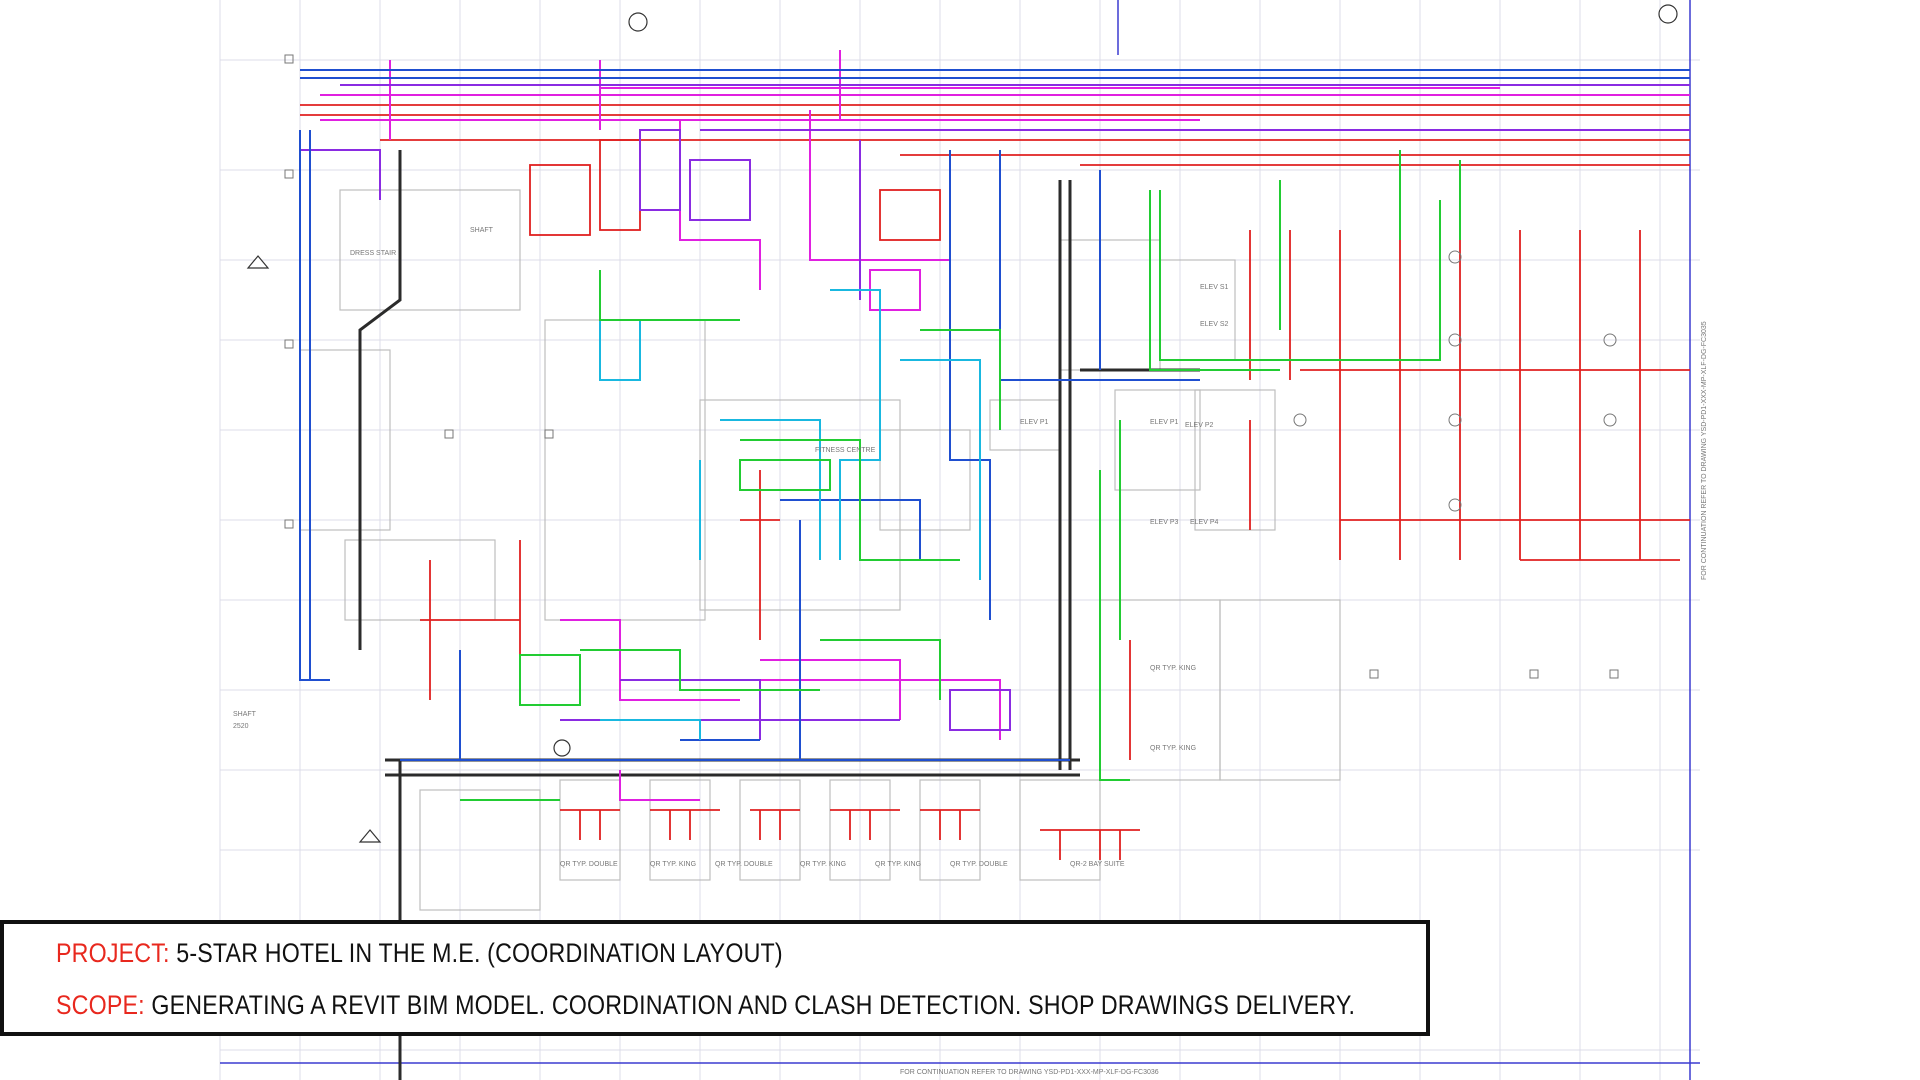  I want to click on svg-text: ELEV P4, so click(1204, 522).